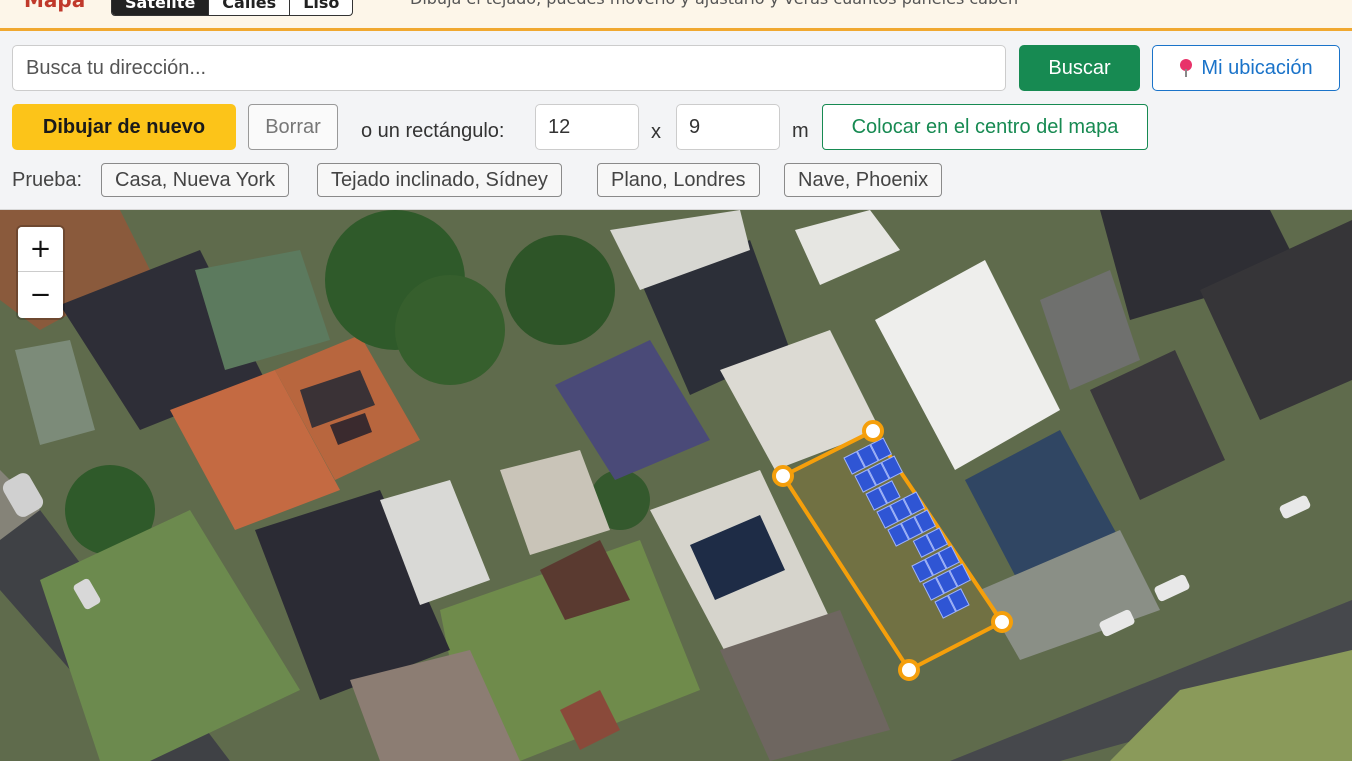 Image resolution: width=1352 pixels, height=761 pixels. What do you see at coordinates (656, 132) in the screenshot?
I see `times-label: x` at bounding box center [656, 132].